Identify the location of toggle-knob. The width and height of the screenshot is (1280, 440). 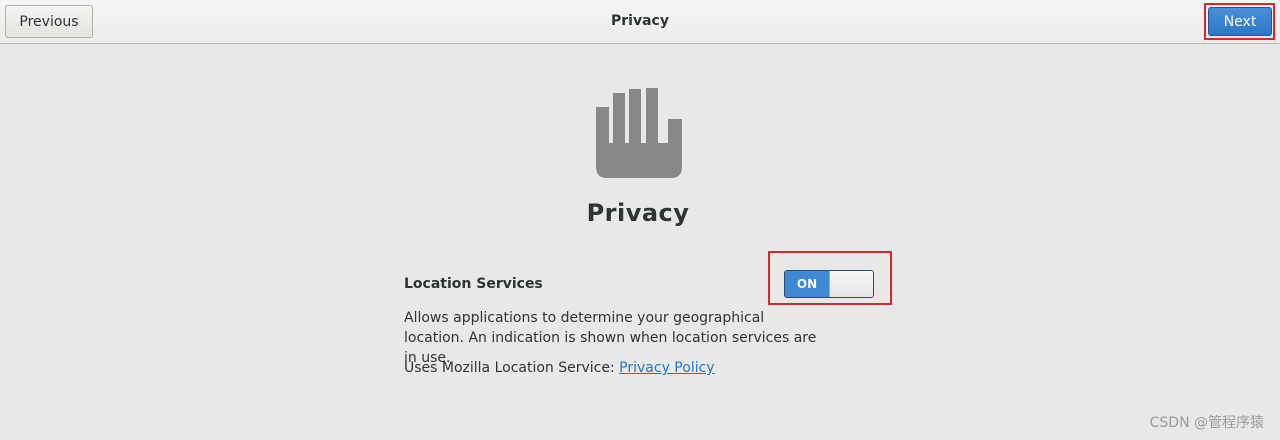
(851, 284).